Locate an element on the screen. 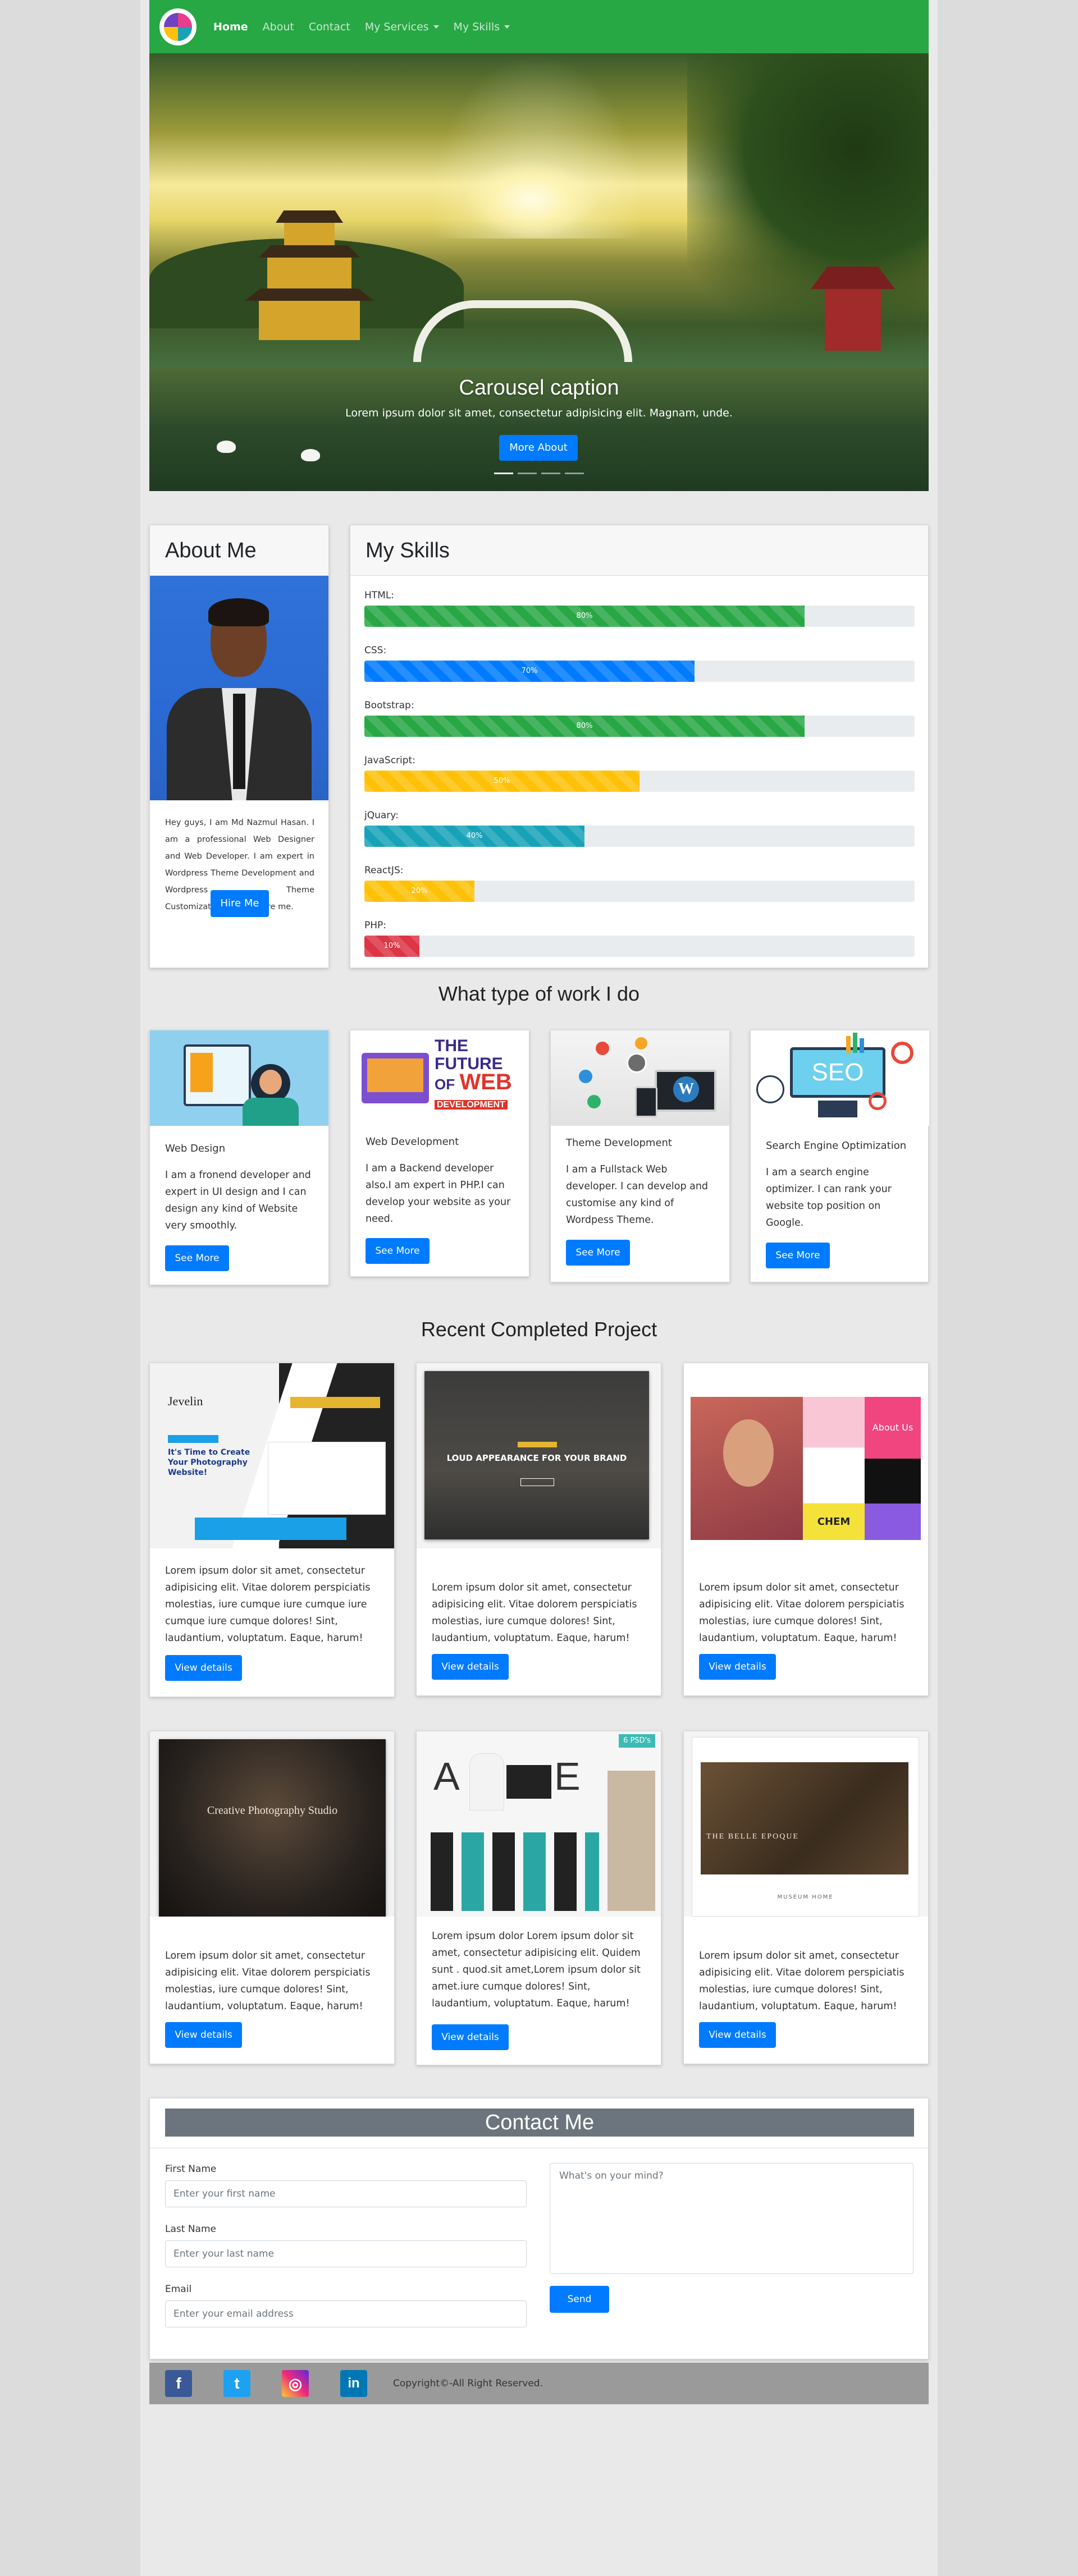 The width and height of the screenshot is (1078, 2576). skill-row: Bootstrap: 80% is located at coordinates (639, 718).